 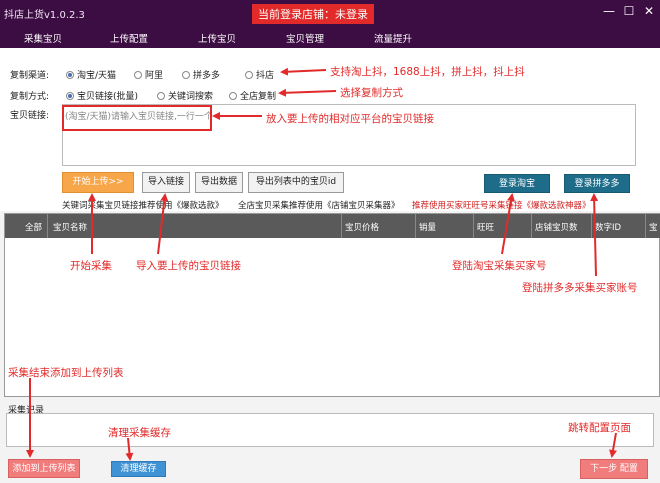 What do you see at coordinates (613, 445) in the screenshot?
I see `arrow-jump` at bounding box center [613, 445].